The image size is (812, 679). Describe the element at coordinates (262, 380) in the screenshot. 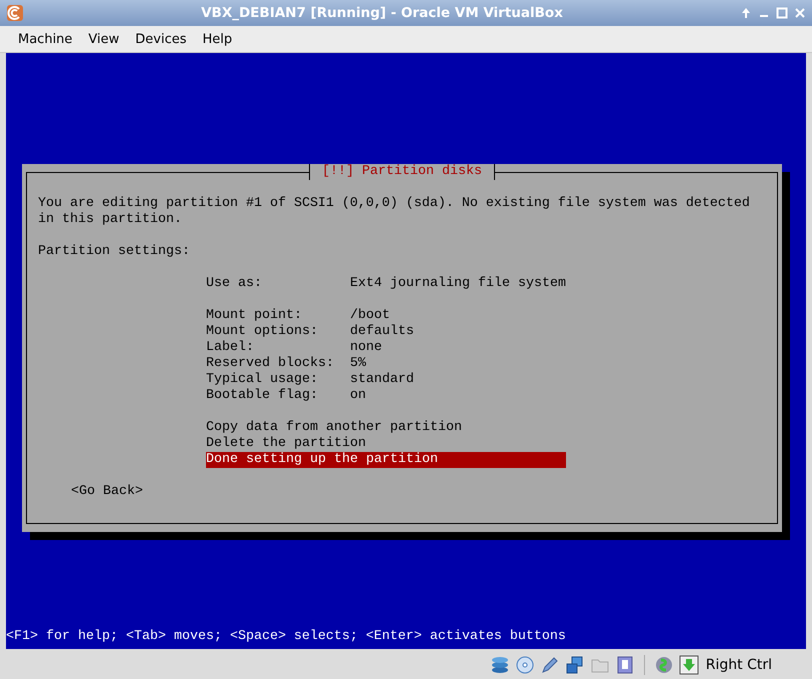

I see `setting-label: Typical usage:` at that location.